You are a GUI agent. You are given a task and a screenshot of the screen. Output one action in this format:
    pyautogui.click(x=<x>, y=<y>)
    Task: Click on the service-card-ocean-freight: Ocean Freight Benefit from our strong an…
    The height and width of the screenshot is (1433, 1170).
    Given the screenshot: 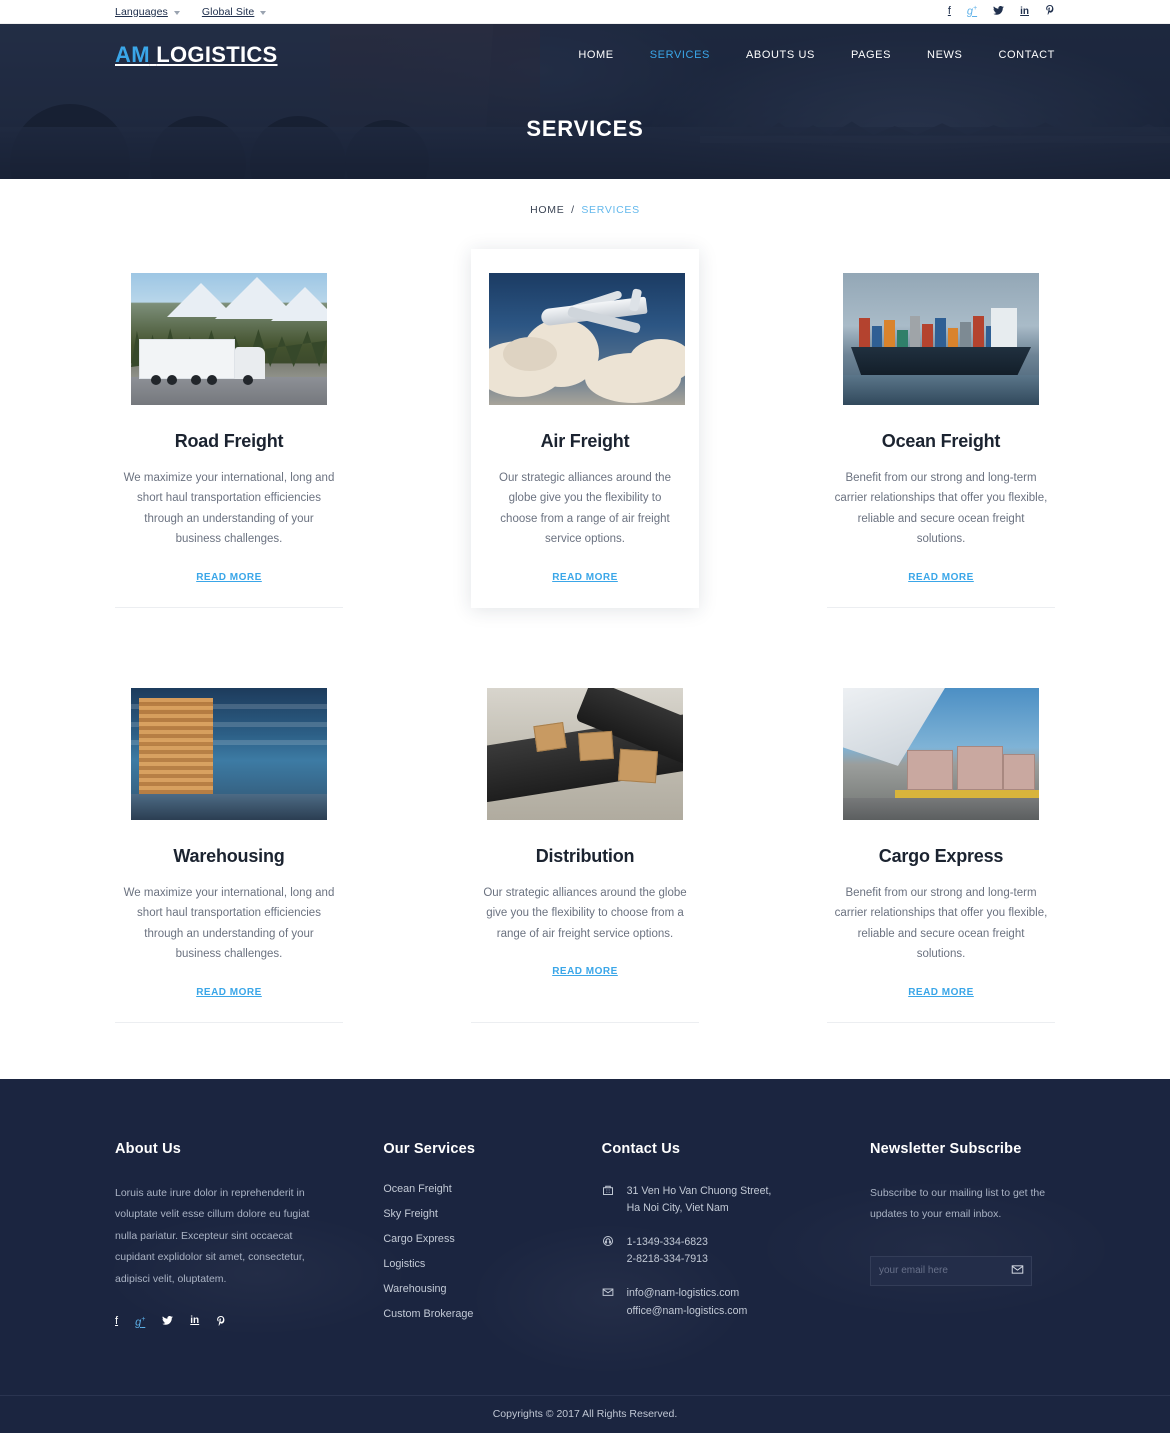 What is the action you would take?
    pyautogui.click(x=941, y=428)
    